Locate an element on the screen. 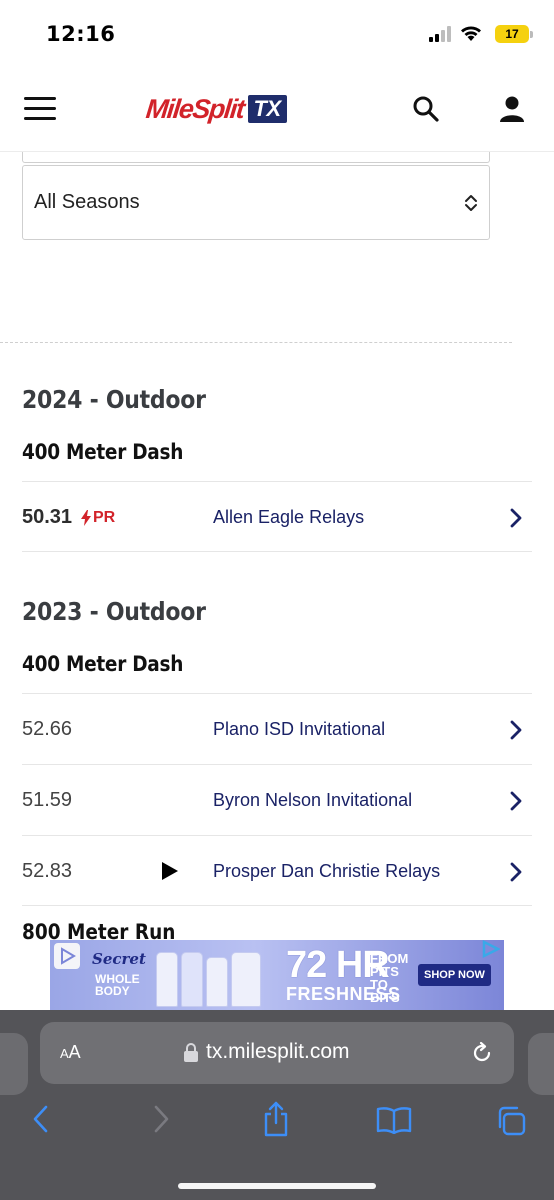 This screenshot has width=554, height=1200. event-heading-partial: 800 Meter Run is located at coordinates (172, 931).